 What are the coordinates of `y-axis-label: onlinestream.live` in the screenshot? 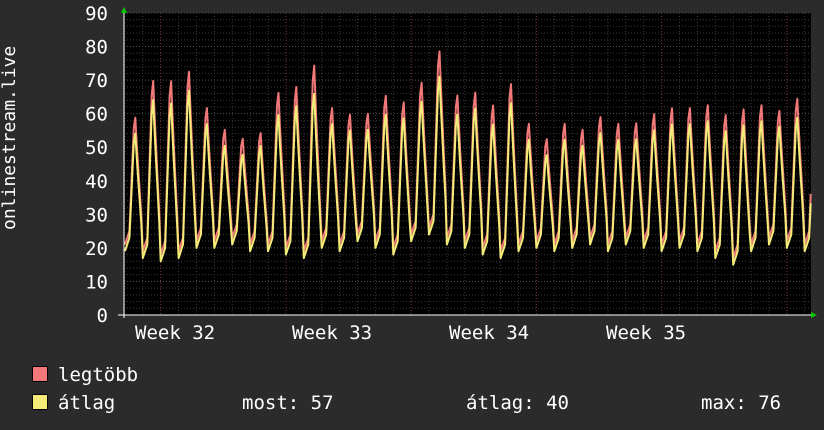 It's located at (10, 137).